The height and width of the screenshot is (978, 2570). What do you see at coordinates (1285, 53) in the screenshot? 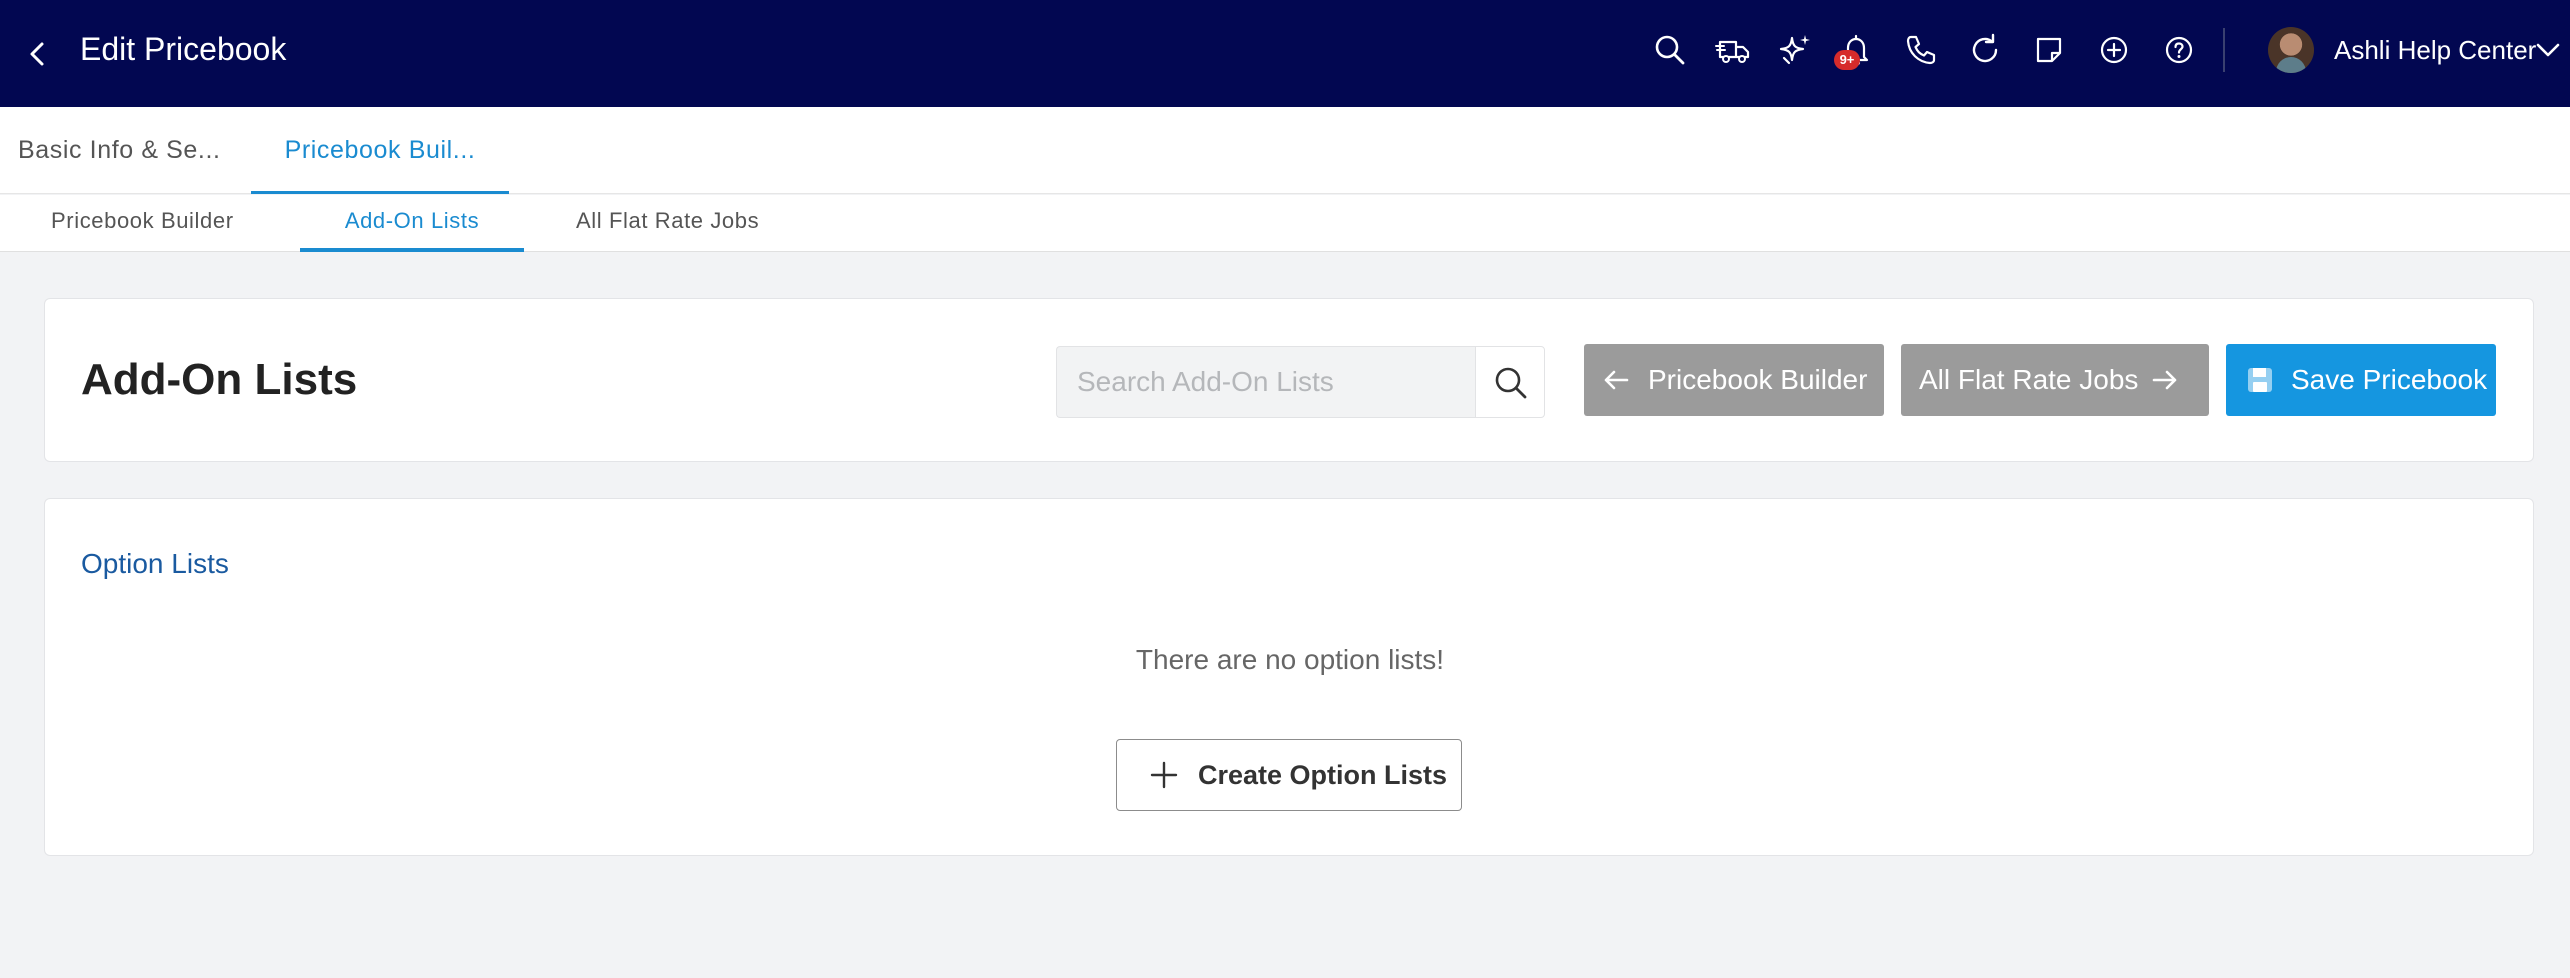
I see `top-navigation-bar: Edit Pricebook 9+ Ashli Help Center` at bounding box center [1285, 53].